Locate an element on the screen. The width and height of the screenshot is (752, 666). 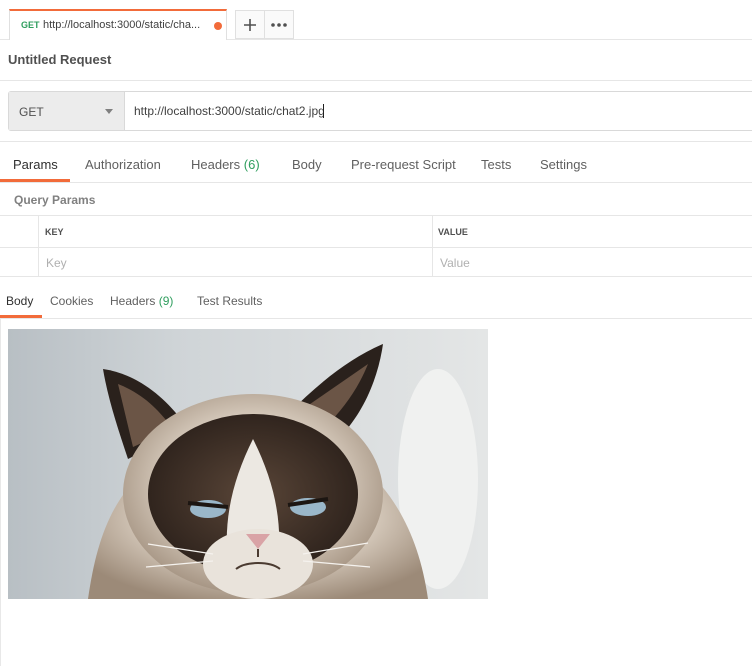
query-params-title: Query Params is located at coordinates (55, 200).